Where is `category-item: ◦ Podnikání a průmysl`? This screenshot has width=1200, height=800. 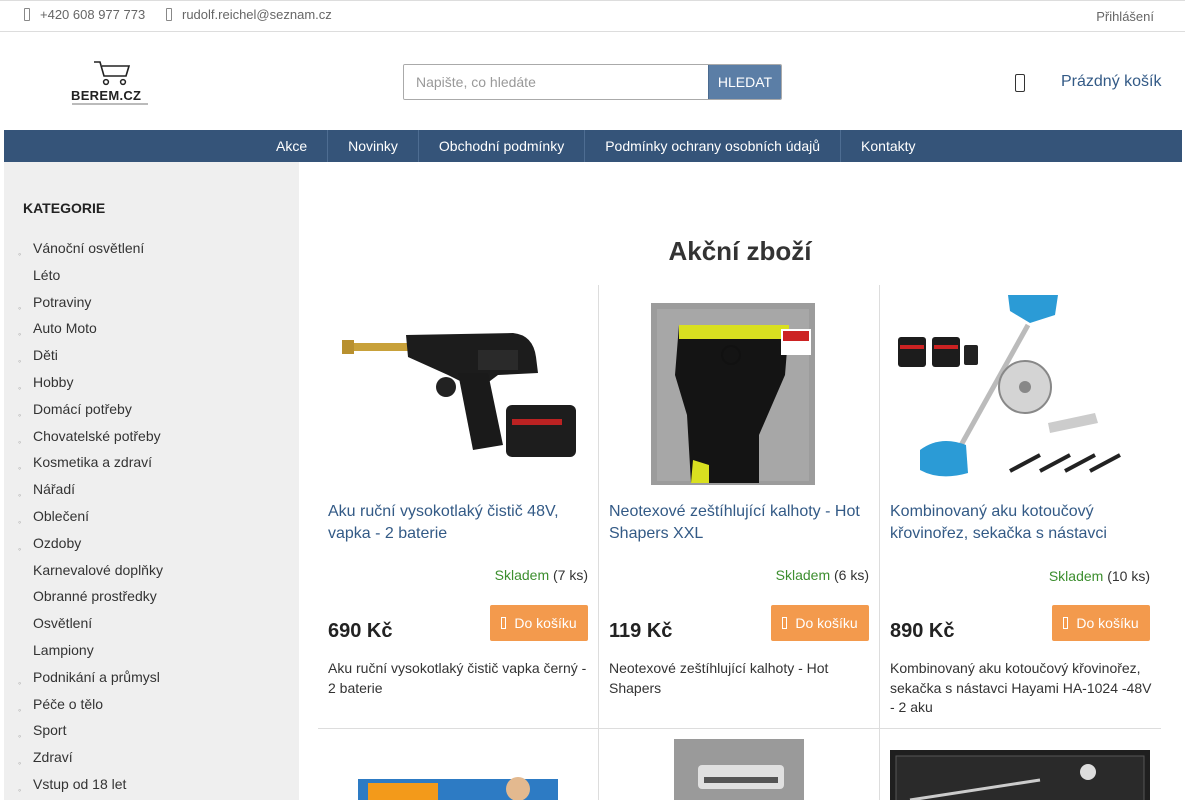 category-item: ◦ Podnikání a průmysl is located at coordinates (90, 681).